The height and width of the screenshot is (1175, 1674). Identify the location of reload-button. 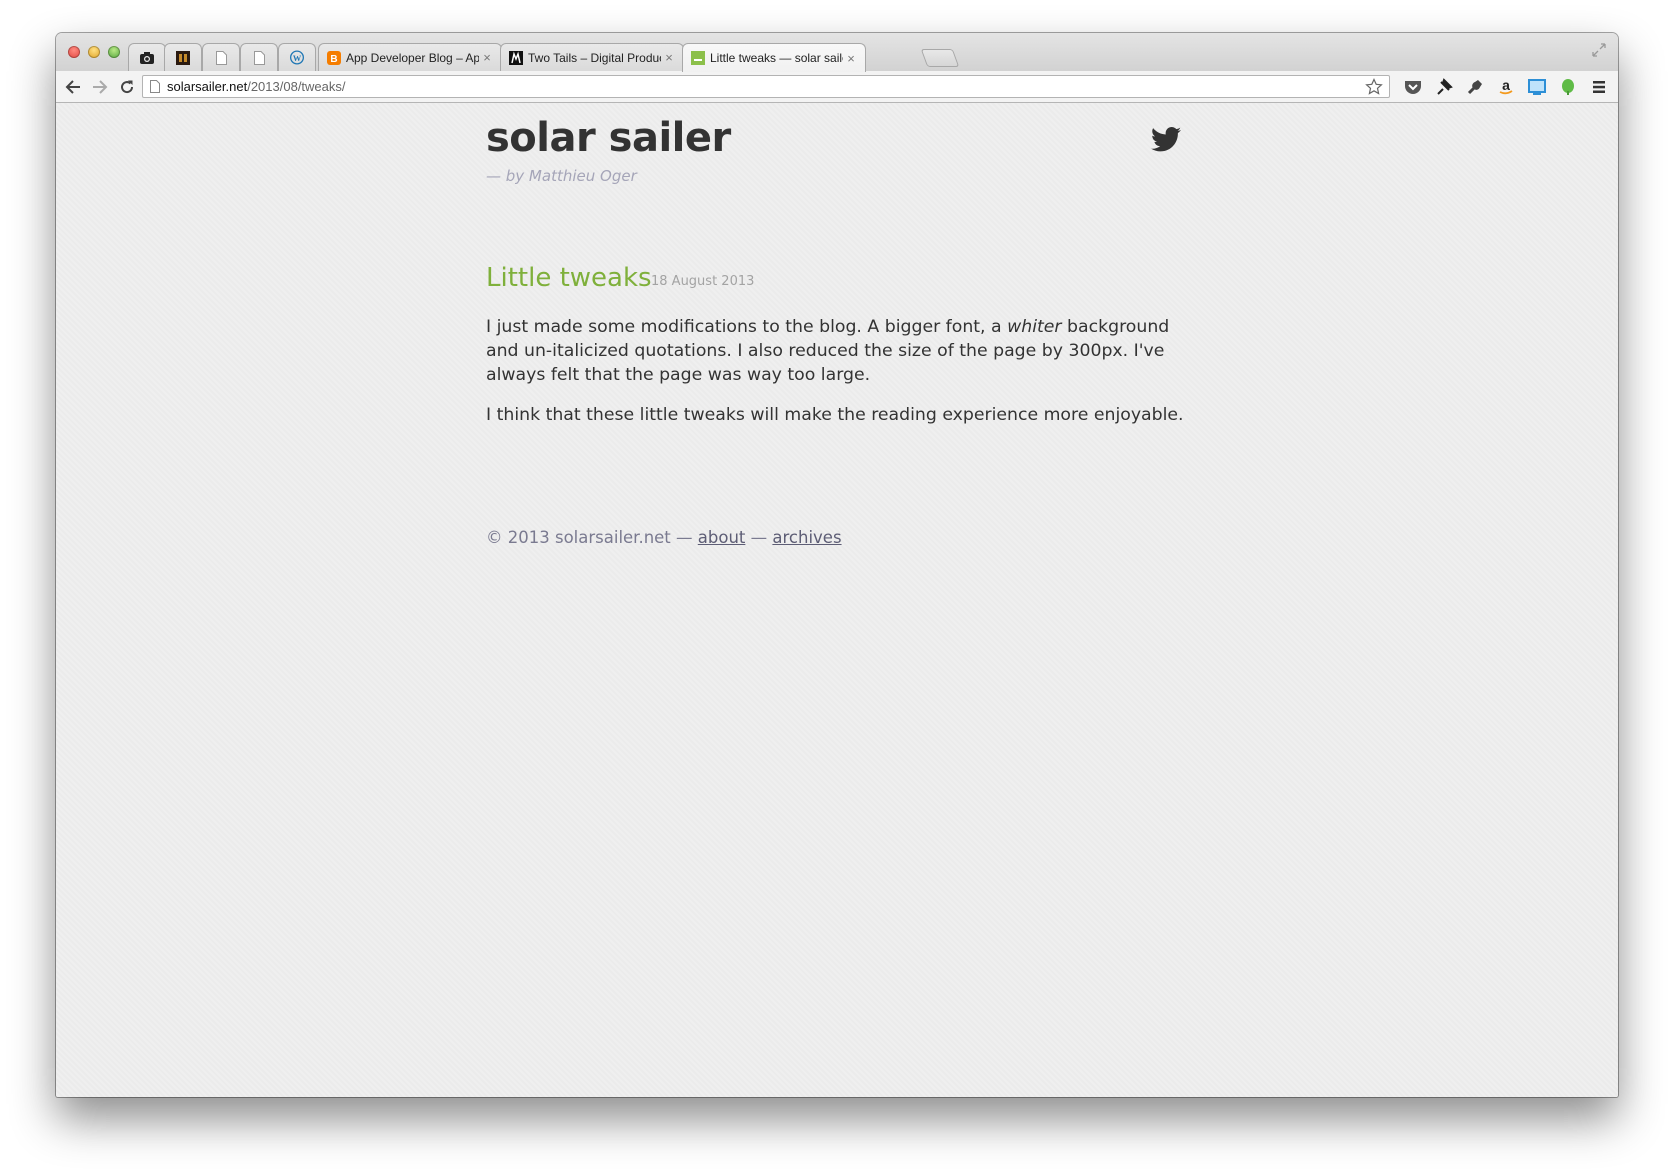
(127, 87).